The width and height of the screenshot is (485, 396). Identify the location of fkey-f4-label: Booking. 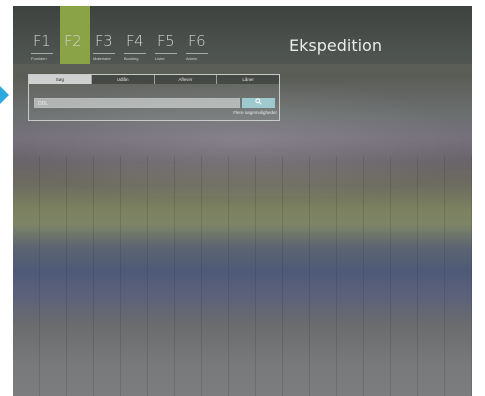
(131, 58).